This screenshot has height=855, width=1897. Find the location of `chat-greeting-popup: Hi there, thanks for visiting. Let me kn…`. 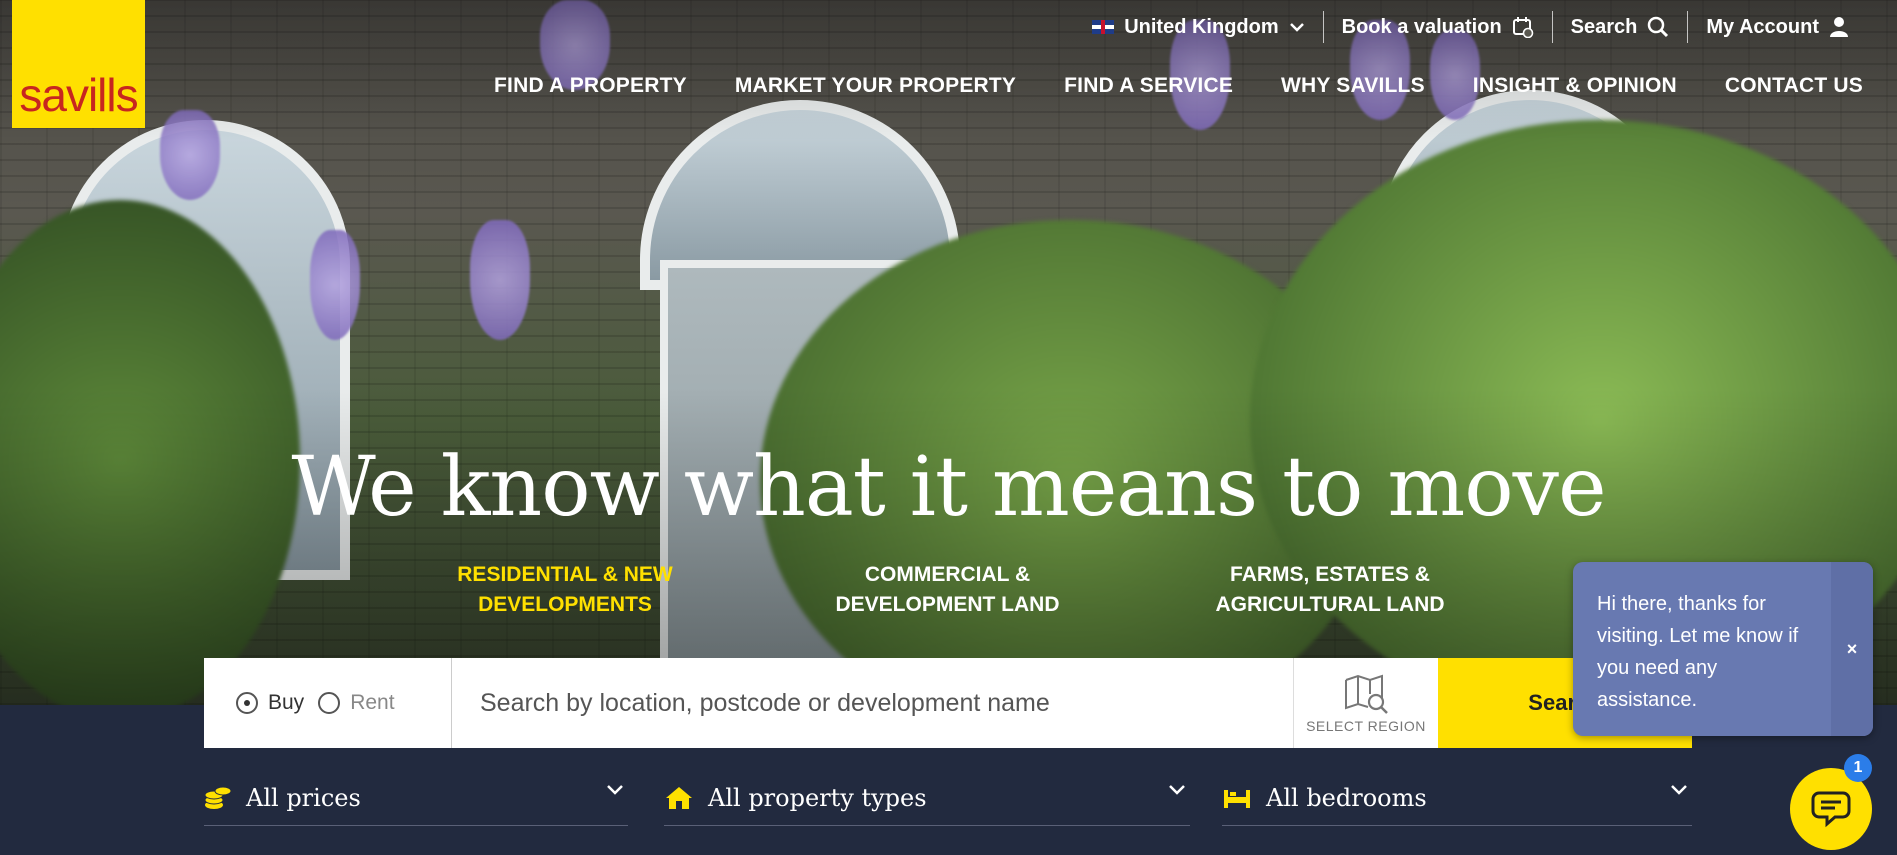

chat-greeting-popup: Hi there, thanks for visiting. Let me kn… is located at coordinates (1723, 649).